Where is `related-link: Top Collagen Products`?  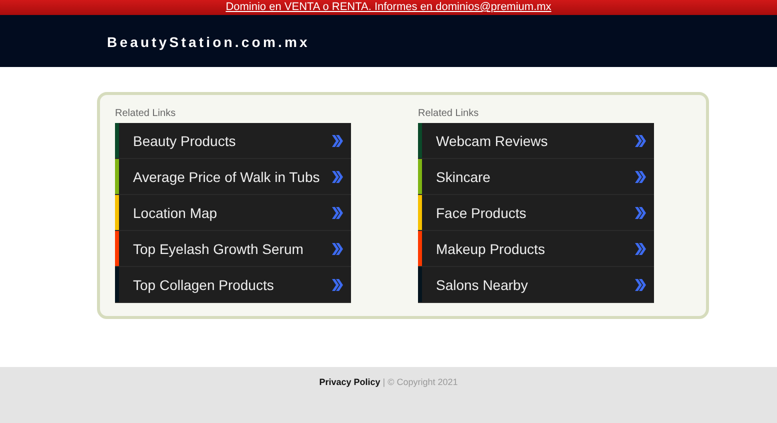
related-link: Top Collagen Products is located at coordinates (233, 285).